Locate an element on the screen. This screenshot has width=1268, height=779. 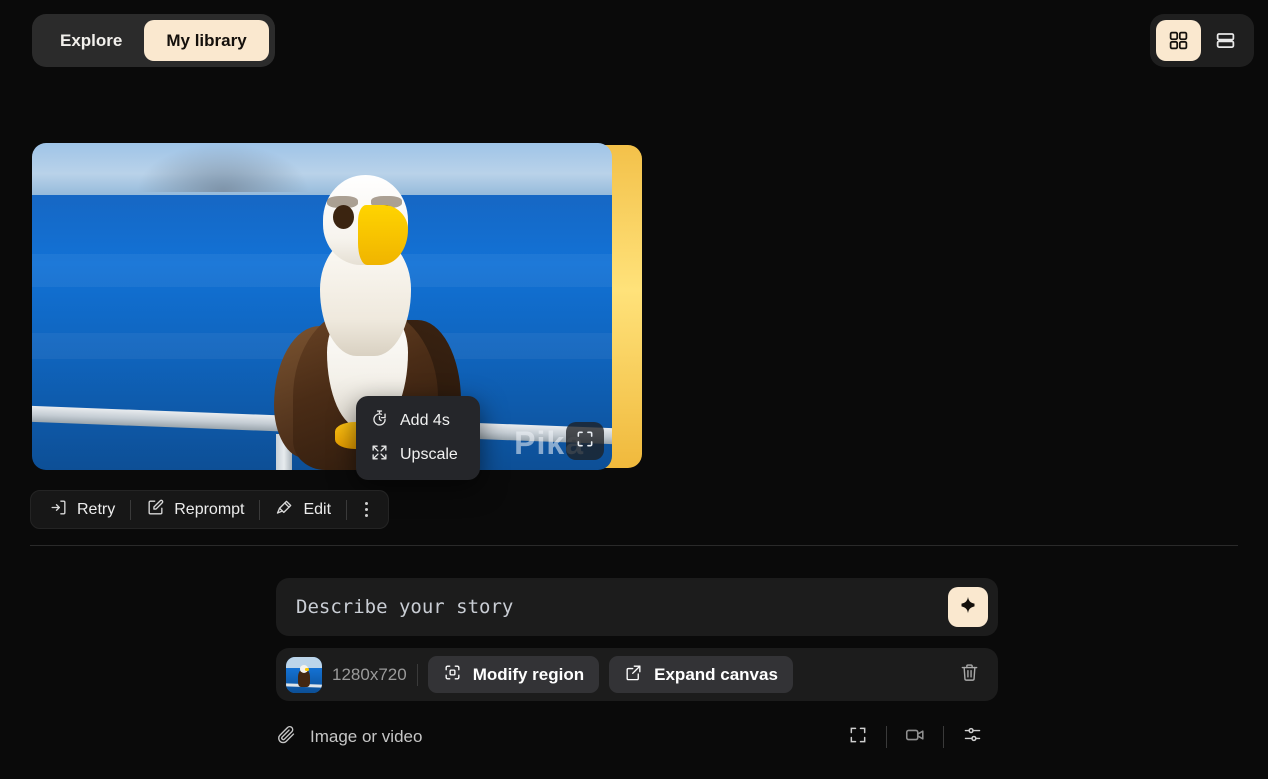
card-aspect-ratio-button is located at coordinates (585, 441).